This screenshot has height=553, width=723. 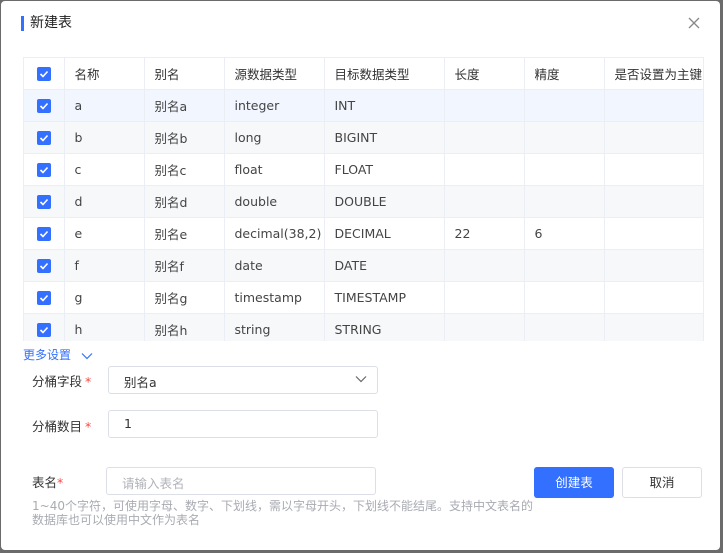 I want to click on bucket-count-input: 1, so click(x=243, y=424).